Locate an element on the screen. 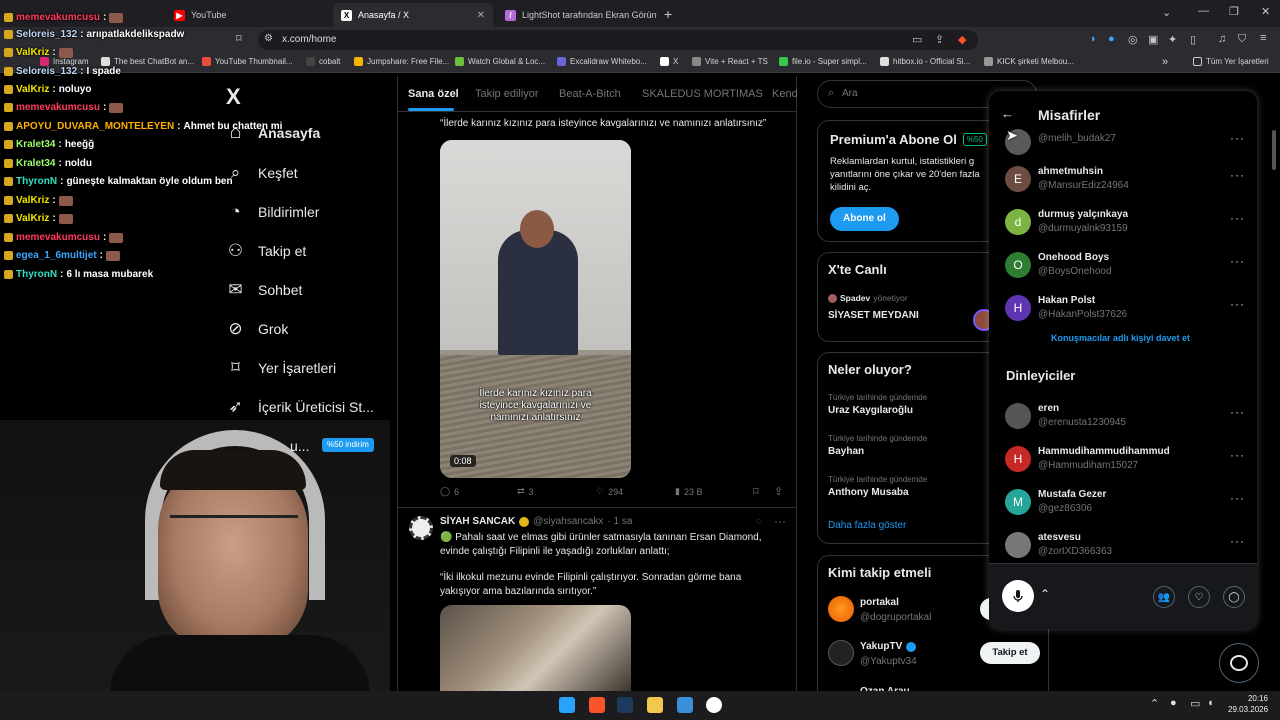 The height and width of the screenshot is (720, 1280). participant-row: M Mustafa Gezer @gez86306 ··· is located at coordinates (1125, 504).